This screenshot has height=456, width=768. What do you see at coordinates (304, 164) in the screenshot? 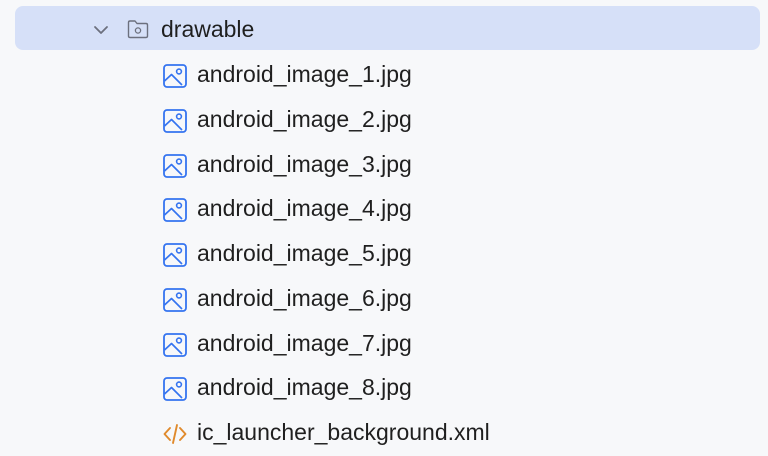
I see `file-label: android_image_3.jpg` at bounding box center [304, 164].